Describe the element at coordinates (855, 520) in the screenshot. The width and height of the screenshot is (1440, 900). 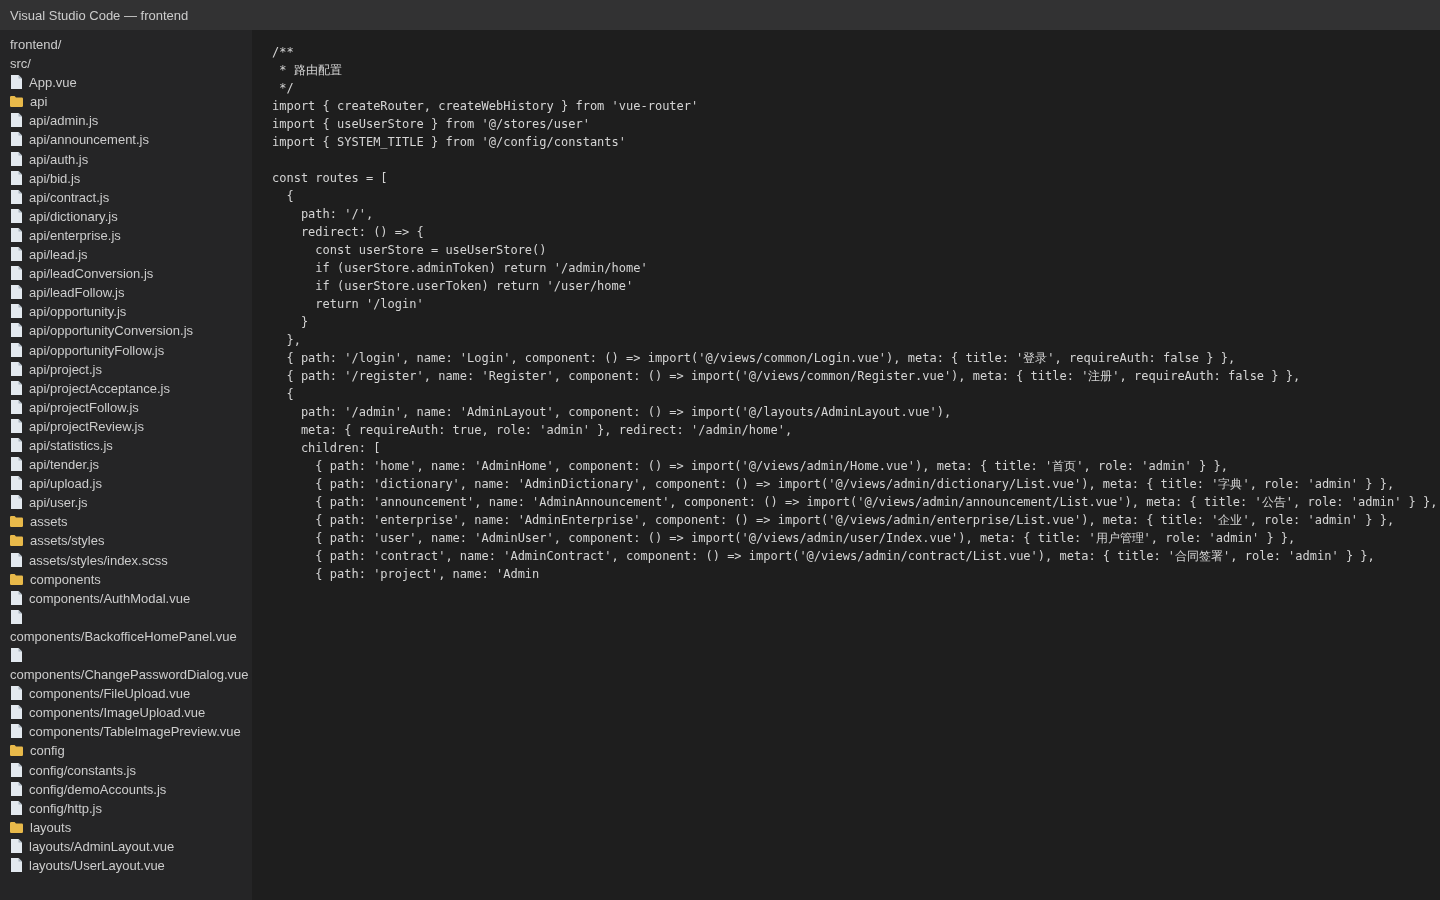
I see `code-line: { path: 'enterprise', name: 'AdminEnterprise', component: () => import('@/views/admin/enterprise/List.vue'), meta: { title: '企业', role: 'admin' } },` at that location.